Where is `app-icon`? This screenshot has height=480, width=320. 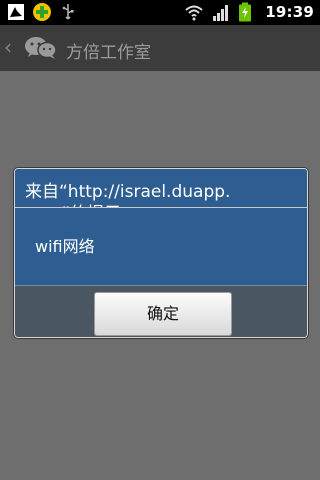
app-icon is located at coordinates (42, 12).